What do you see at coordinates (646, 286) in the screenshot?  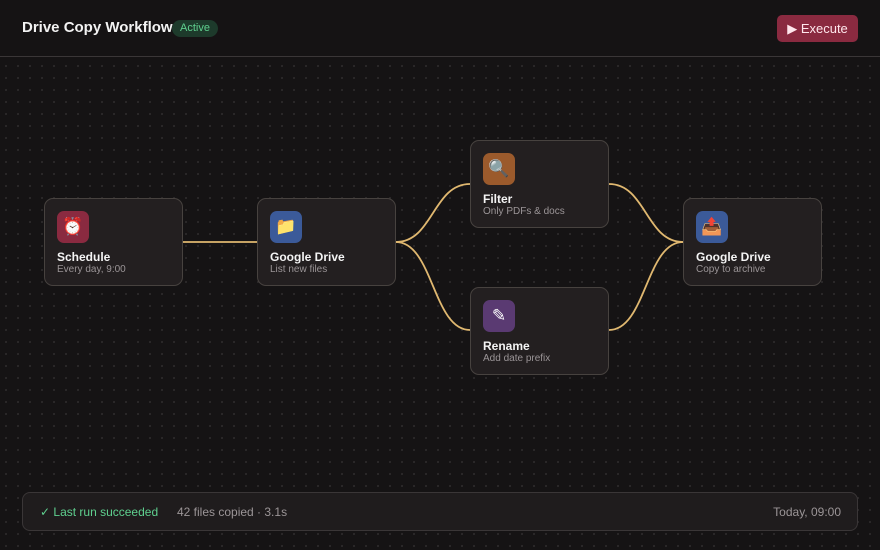 I see `edge-rename-to-drive` at bounding box center [646, 286].